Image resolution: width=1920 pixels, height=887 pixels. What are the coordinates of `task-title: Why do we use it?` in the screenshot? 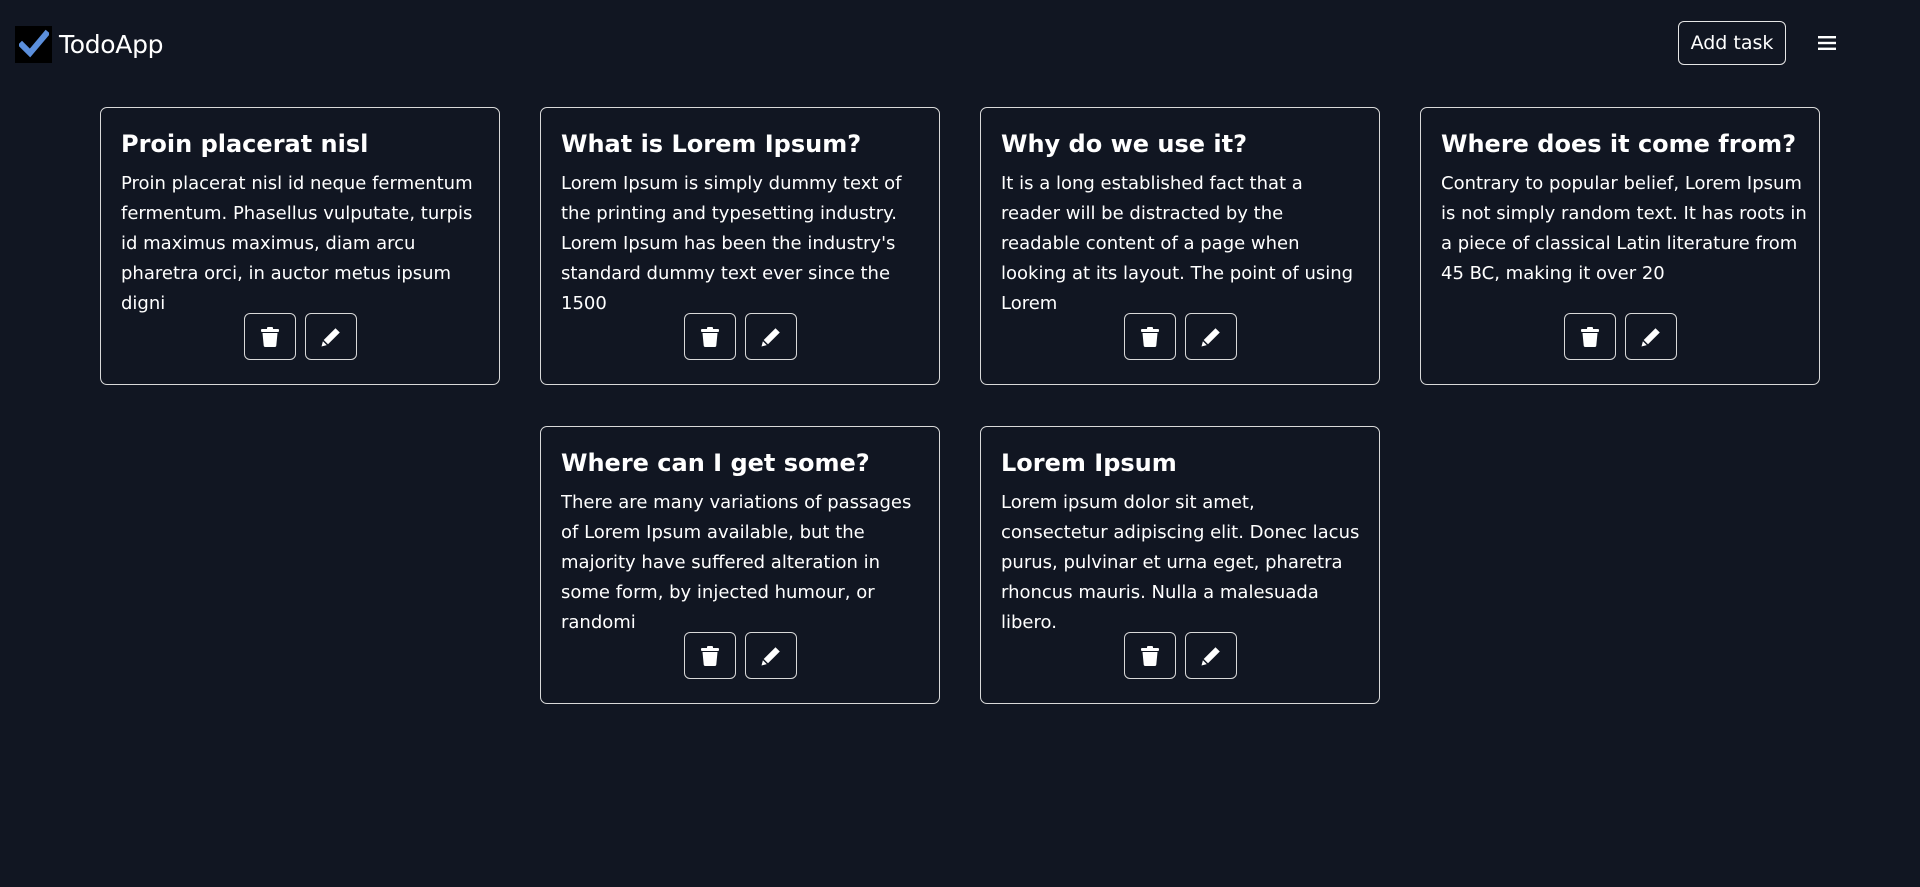 It's located at (1124, 144).